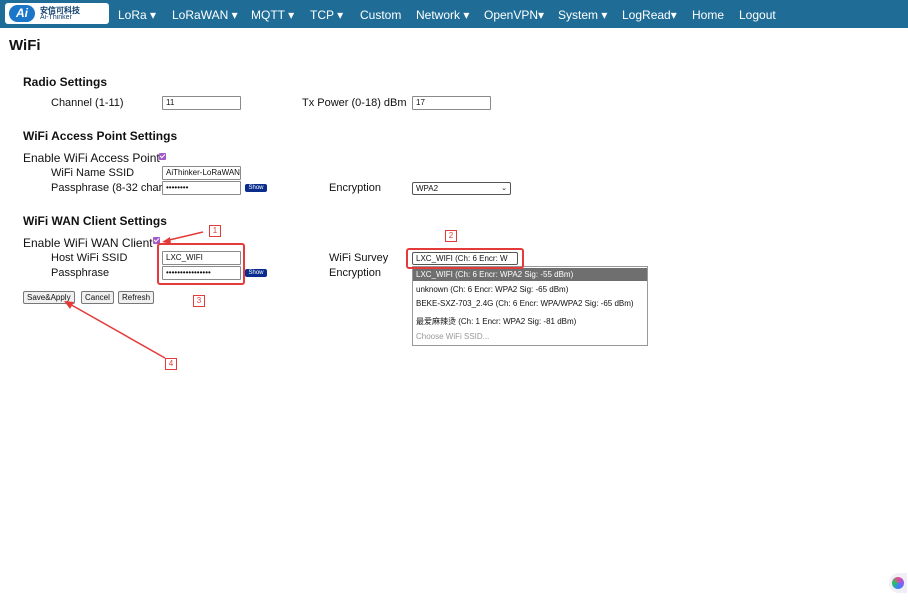  What do you see at coordinates (166, 240) in the screenshot?
I see `arrow-head-icon` at bounding box center [166, 240].